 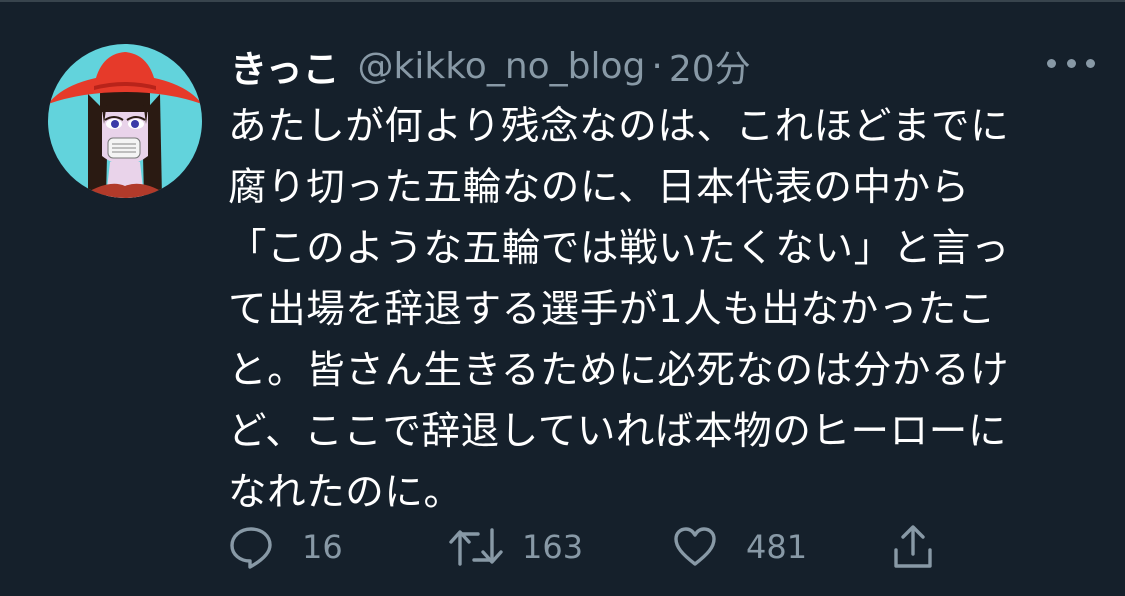 I want to click on reply-button: 16, so click(x=285, y=547).